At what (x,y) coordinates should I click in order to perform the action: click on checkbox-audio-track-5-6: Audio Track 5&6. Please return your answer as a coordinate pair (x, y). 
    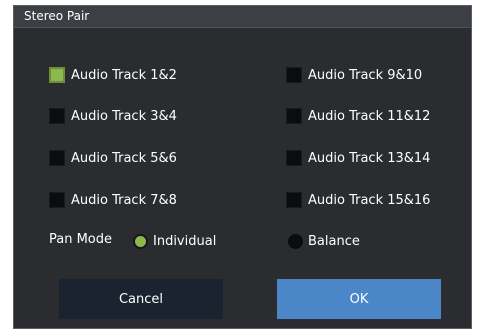
    Looking at the image, I should click on (113, 158).